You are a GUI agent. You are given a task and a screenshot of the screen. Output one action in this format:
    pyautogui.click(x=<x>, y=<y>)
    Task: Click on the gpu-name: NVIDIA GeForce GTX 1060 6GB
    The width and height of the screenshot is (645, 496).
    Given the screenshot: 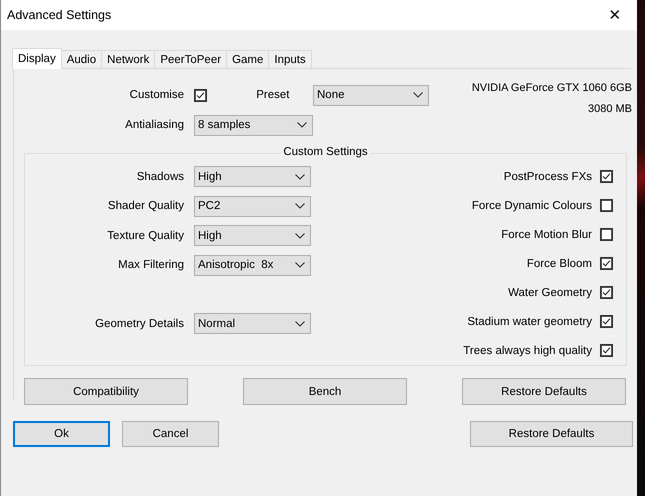 What is the action you would take?
    pyautogui.click(x=552, y=88)
    